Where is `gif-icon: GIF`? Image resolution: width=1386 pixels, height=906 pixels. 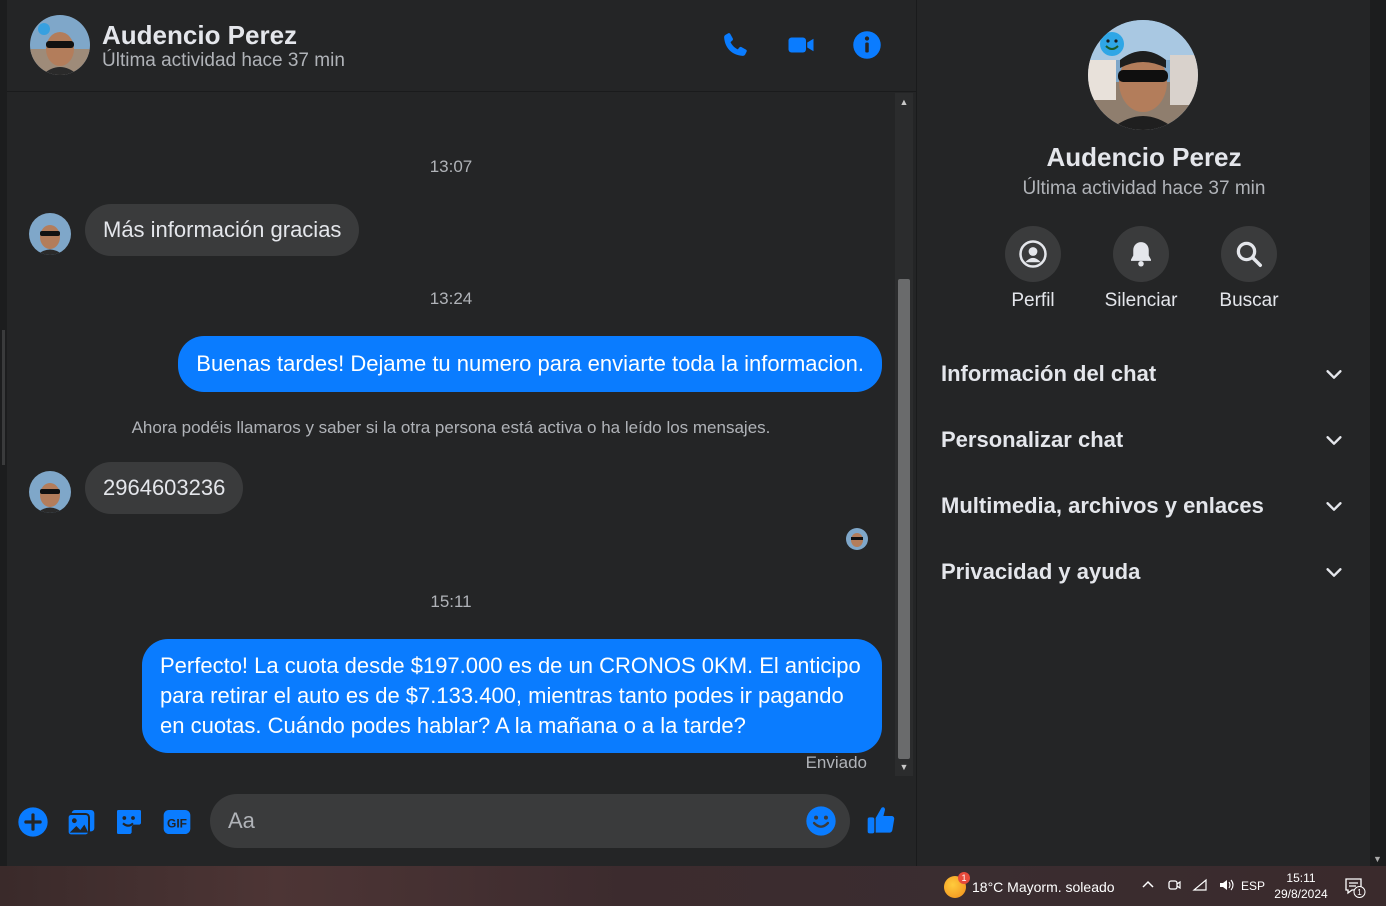 gif-icon: GIF is located at coordinates (177, 822).